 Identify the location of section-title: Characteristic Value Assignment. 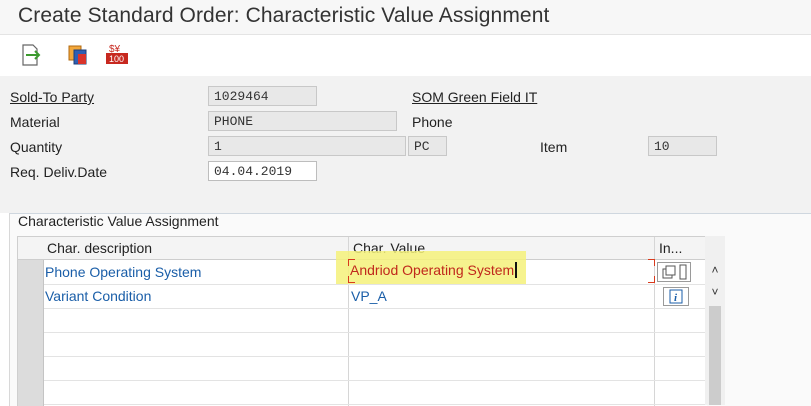
(118, 221).